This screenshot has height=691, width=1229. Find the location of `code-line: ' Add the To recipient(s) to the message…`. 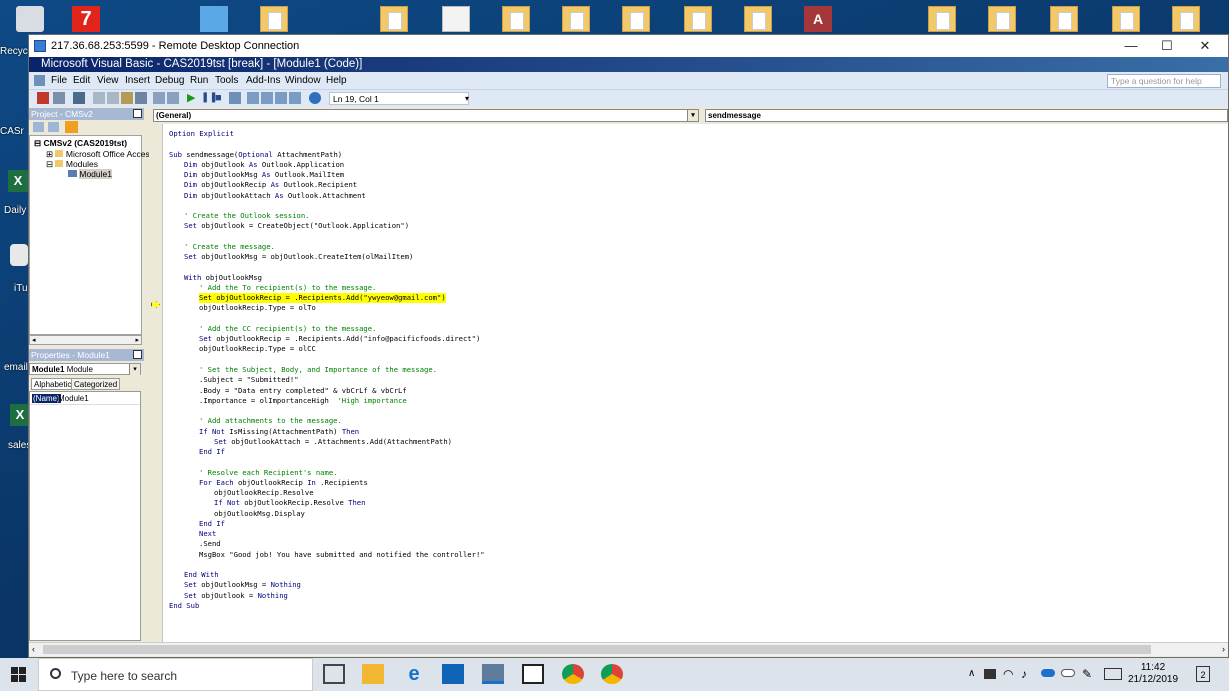

code-line: ' Add the To recipient(s) to the message… is located at coordinates (287, 288).